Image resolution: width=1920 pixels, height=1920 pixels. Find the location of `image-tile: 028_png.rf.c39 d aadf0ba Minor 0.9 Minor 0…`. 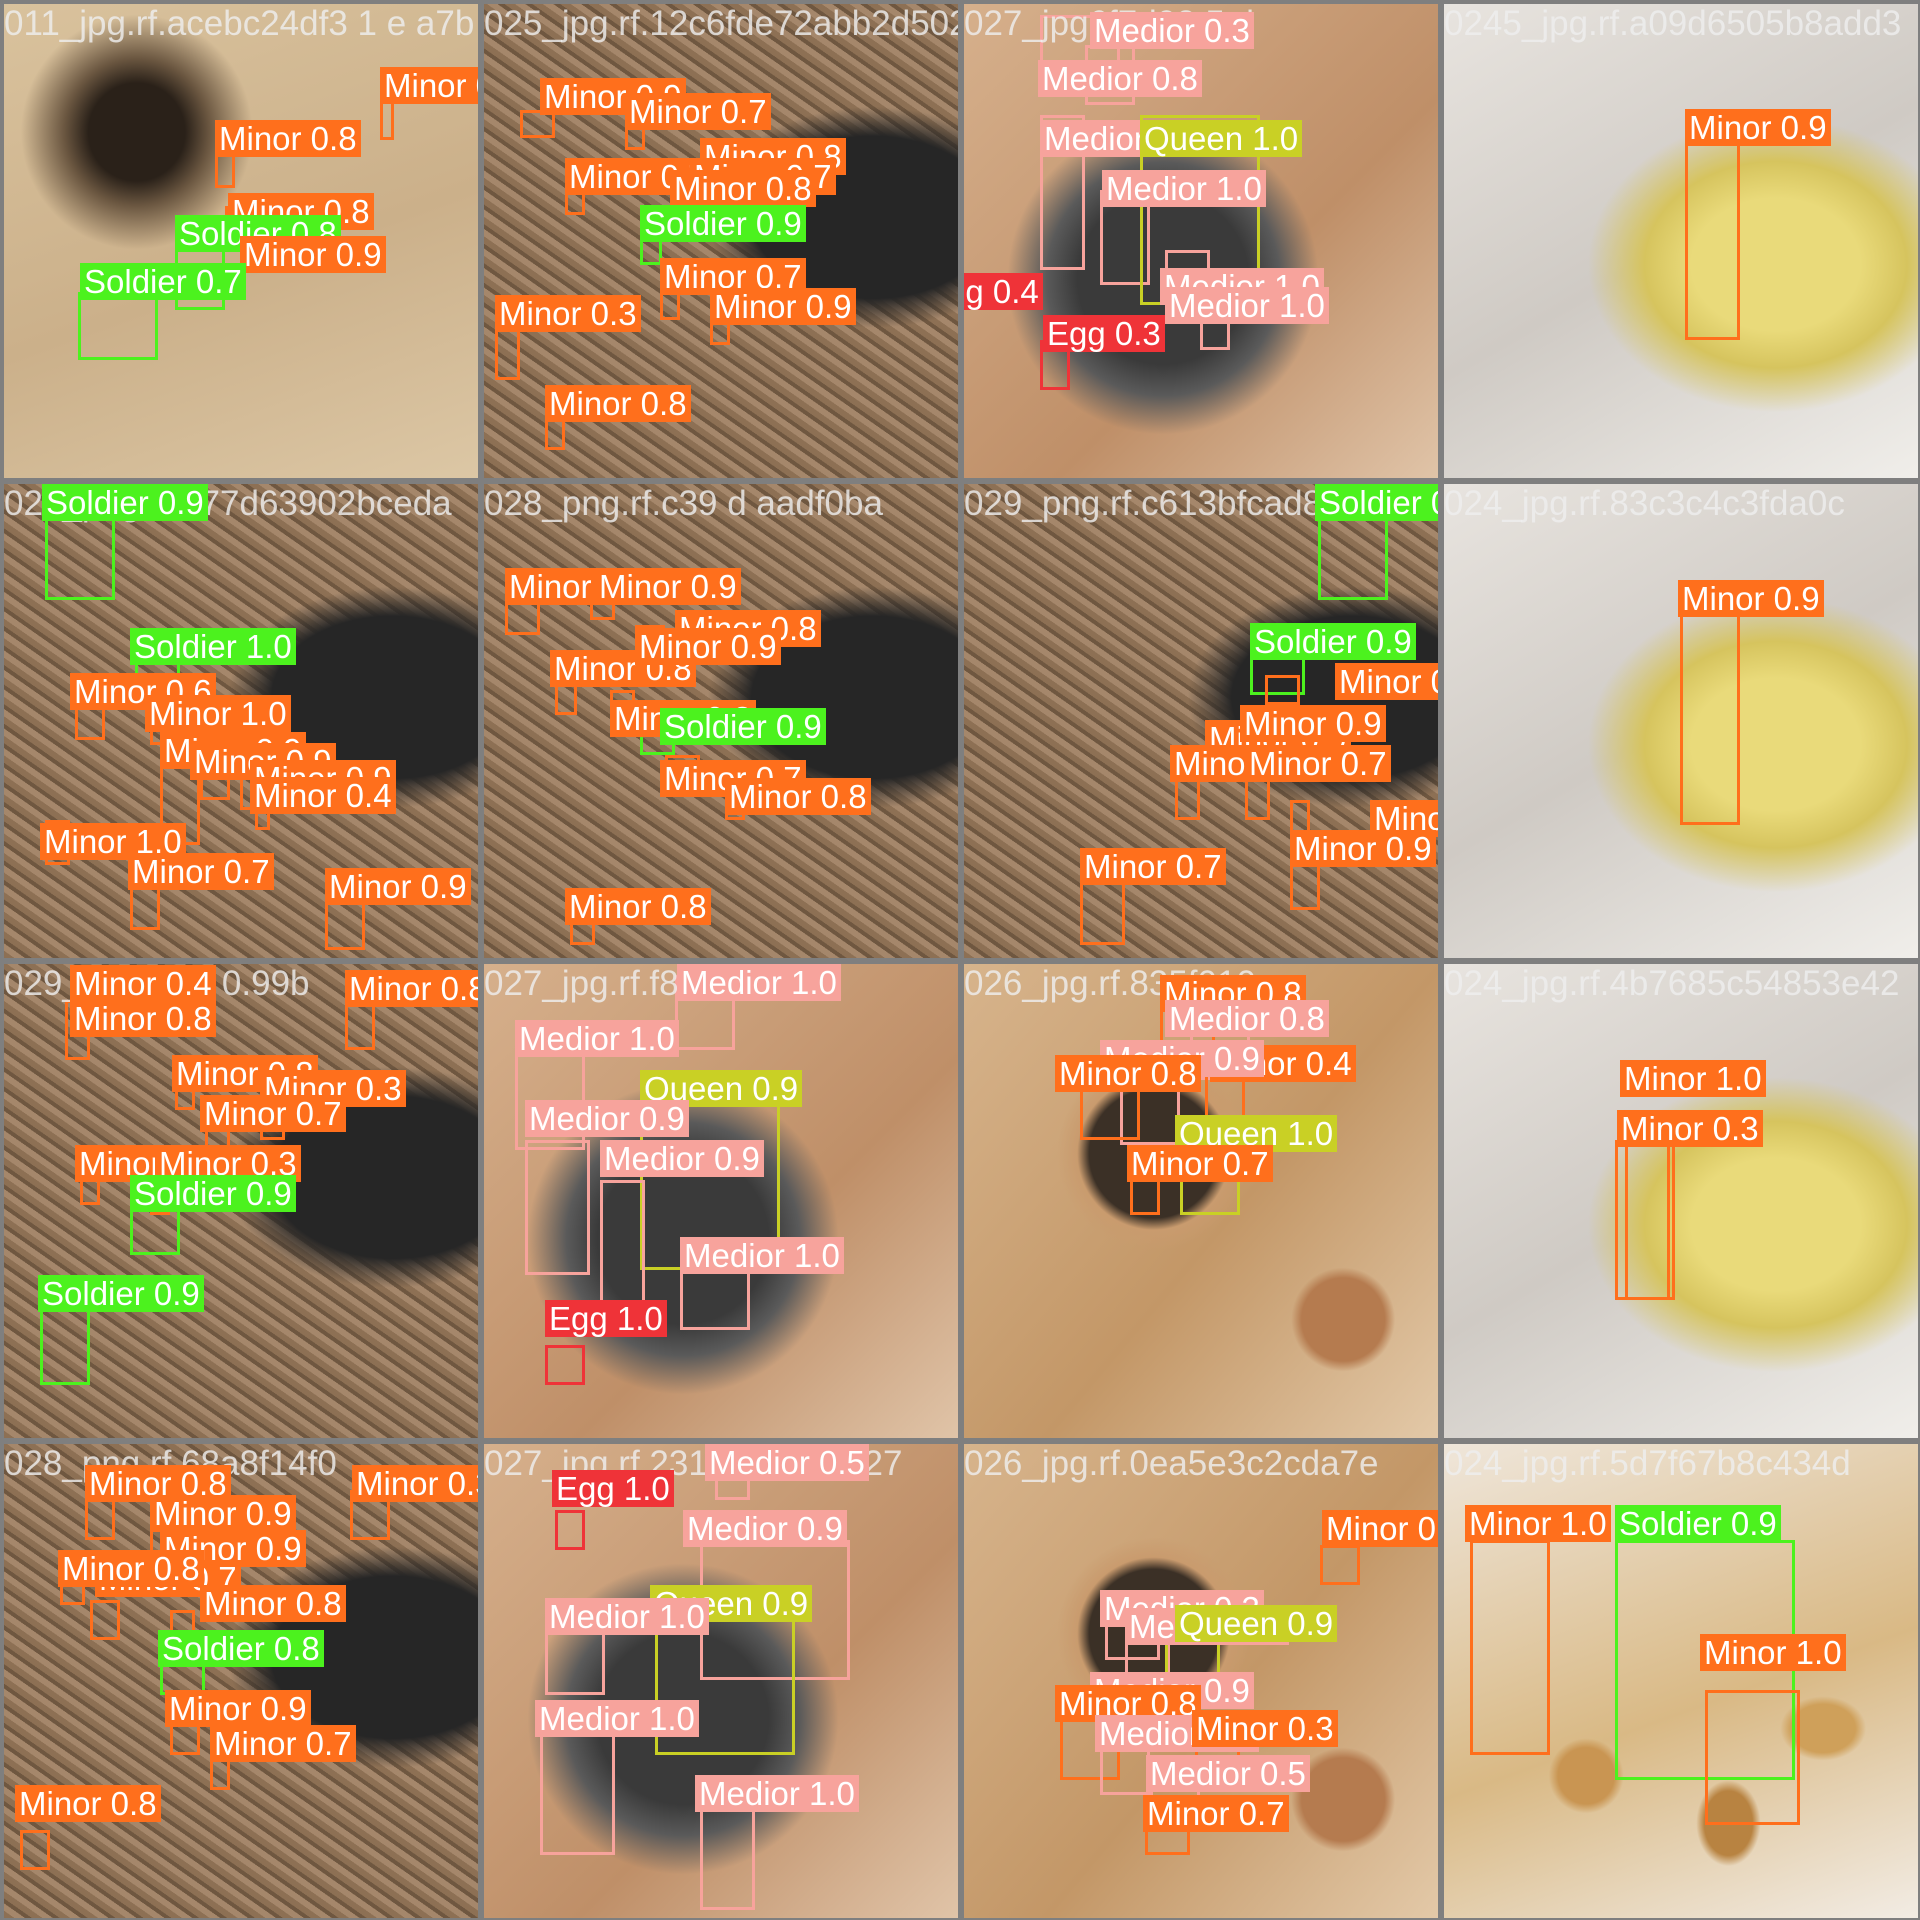

image-tile: 028_png.rf.c39 d aadf0ba Minor 0.9 Minor 0… is located at coordinates (721, 721).